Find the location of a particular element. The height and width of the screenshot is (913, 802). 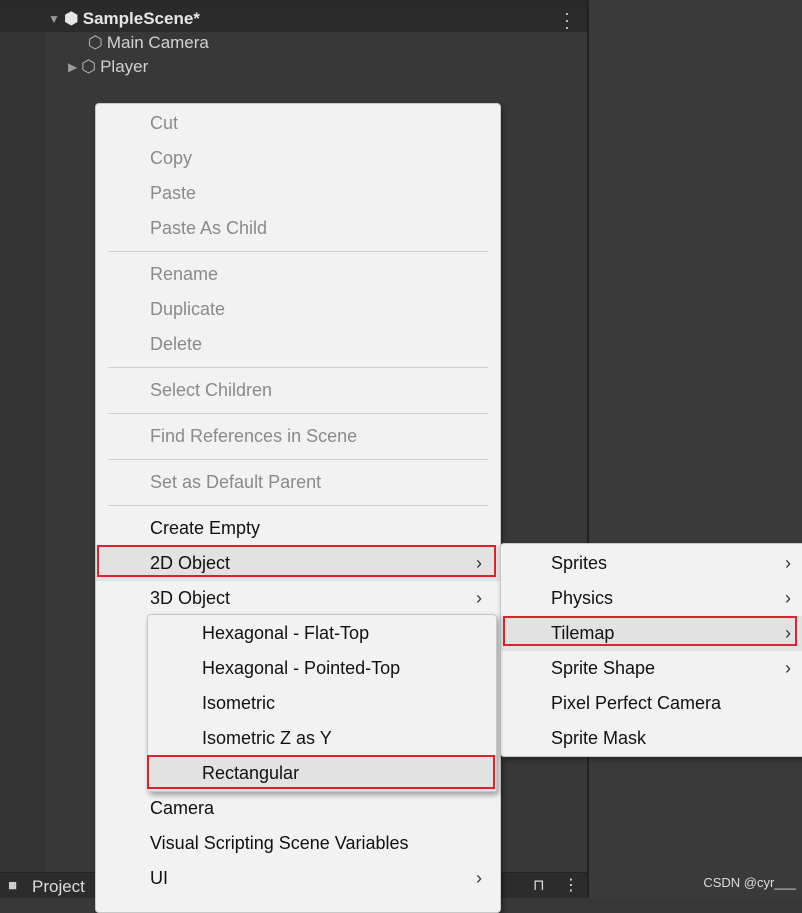

menu-item-label: Tilemap is located at coordinates (583, 633).